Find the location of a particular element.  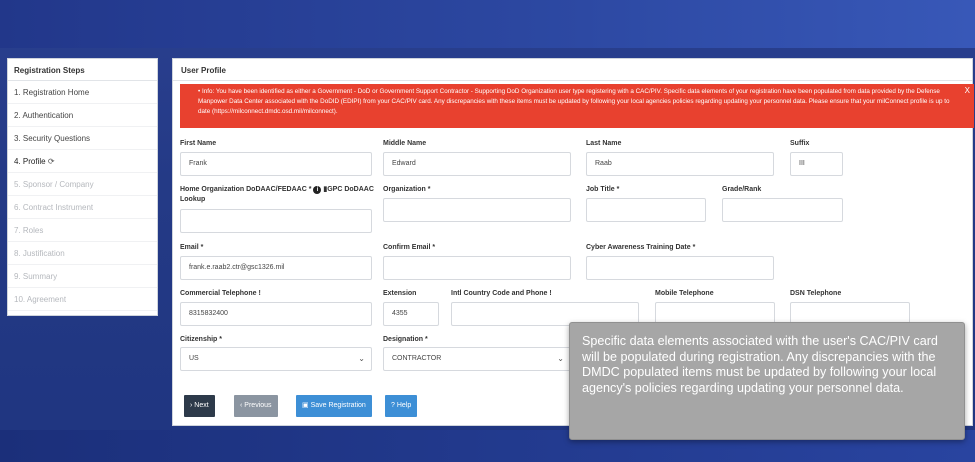

previous-button: ‹ Previous is located at coordinates (256, 406).